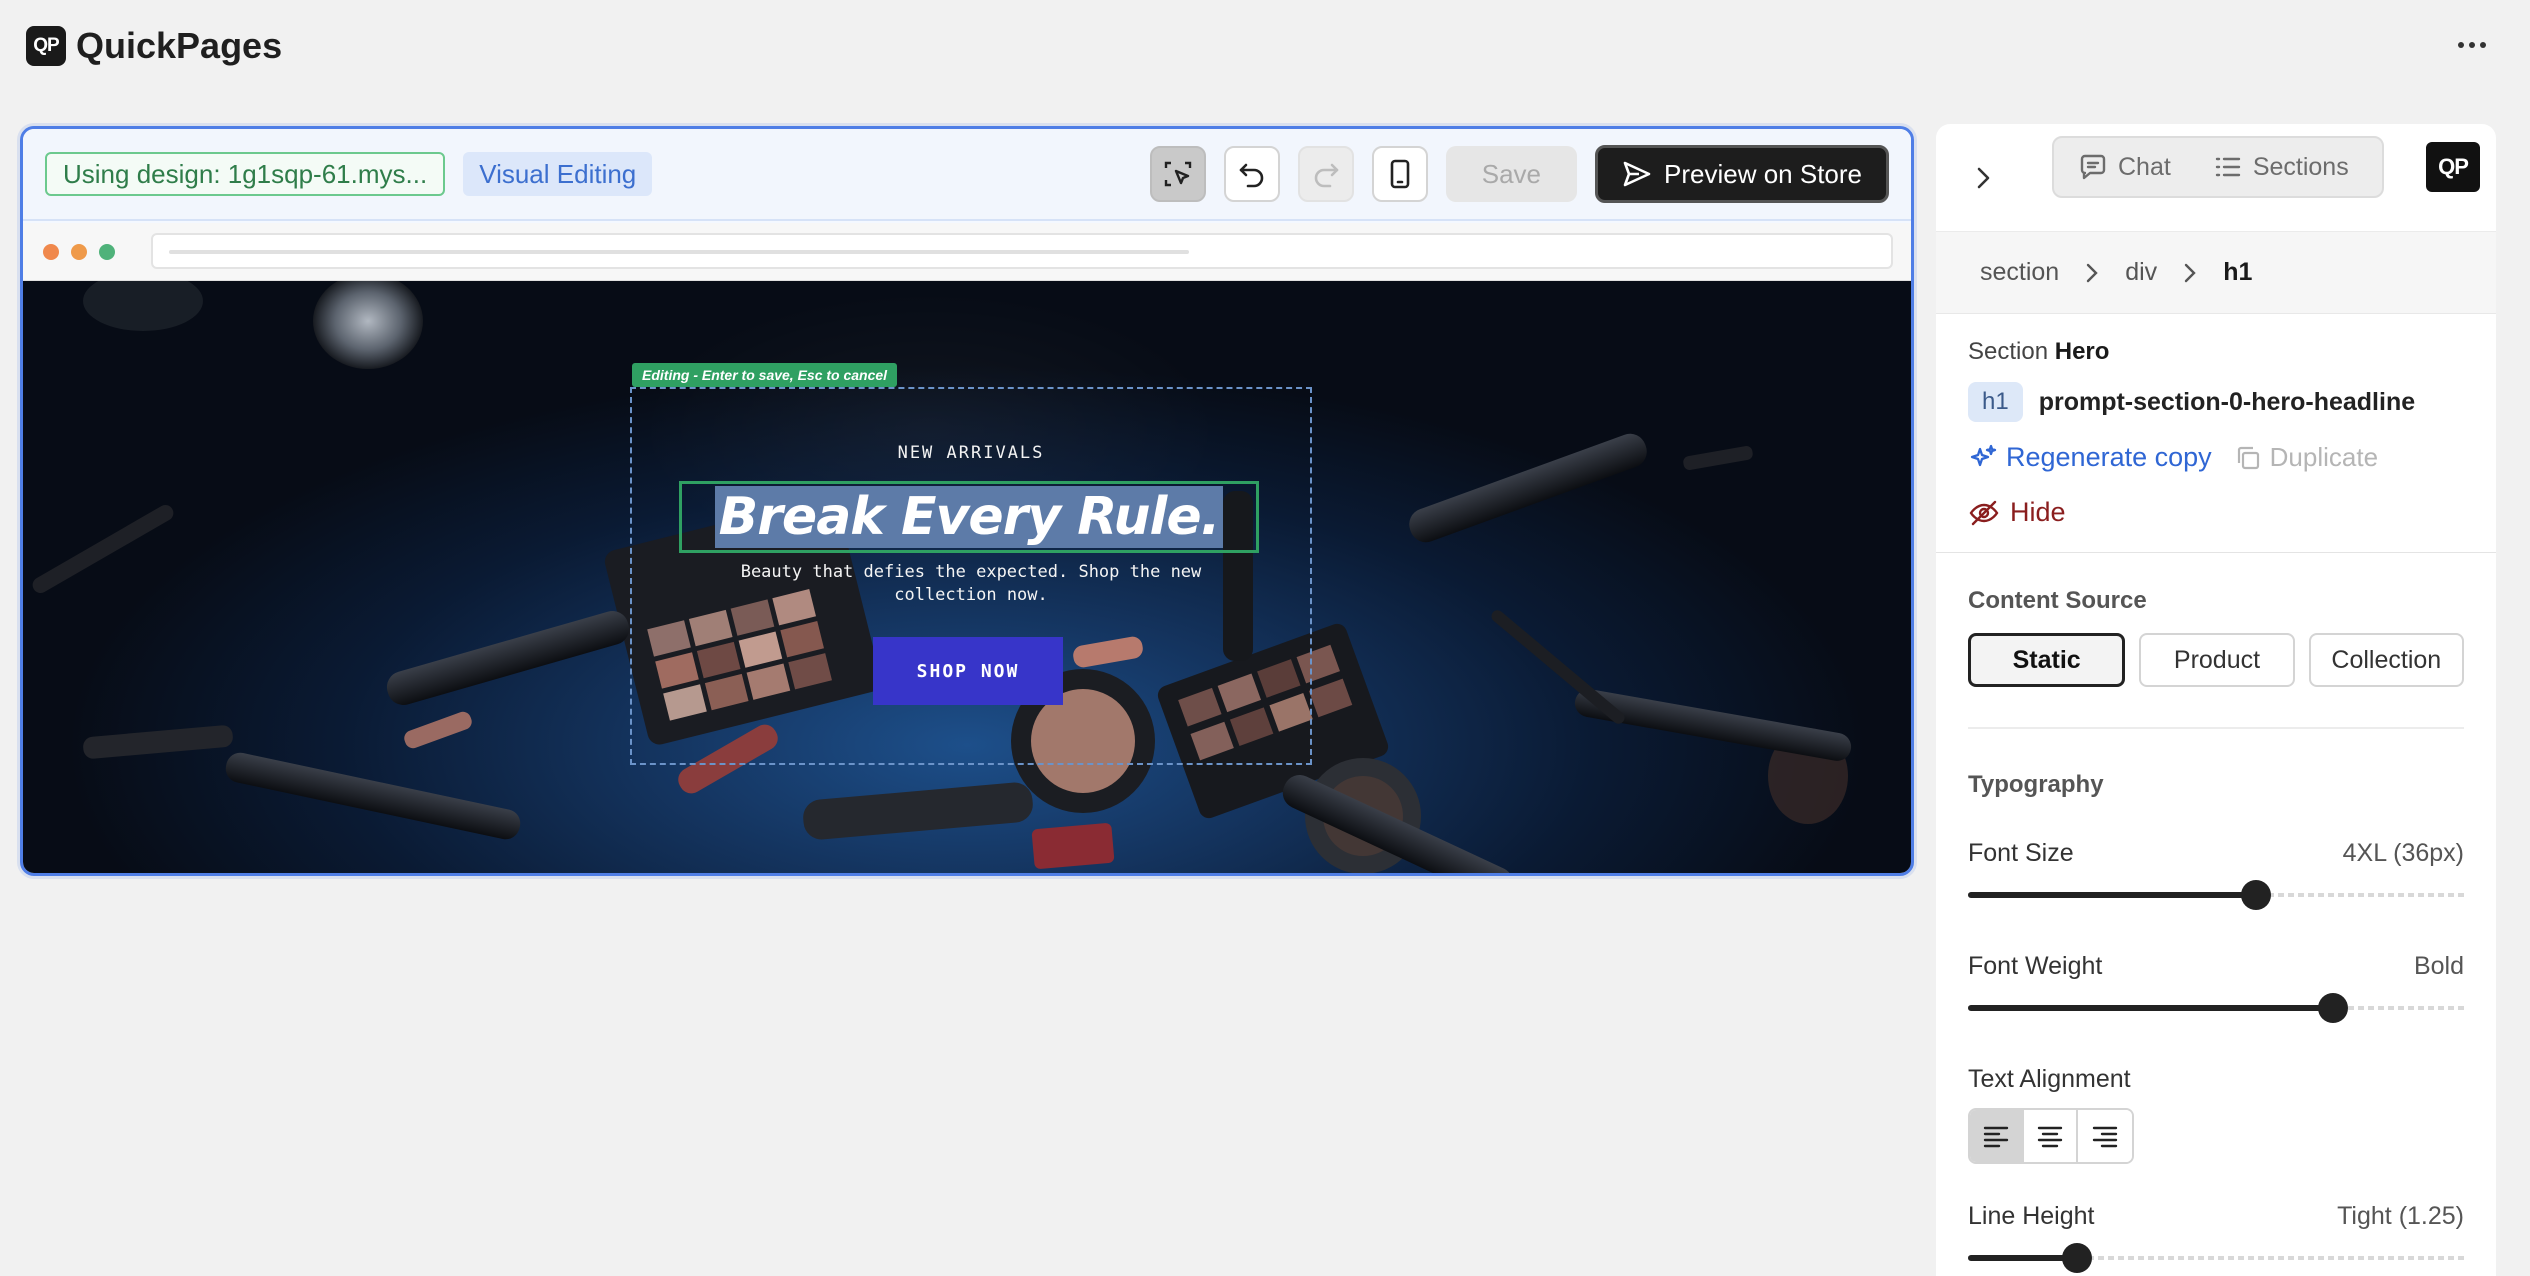  I want to click on tab-sections: Sections, so click(2284, 167).